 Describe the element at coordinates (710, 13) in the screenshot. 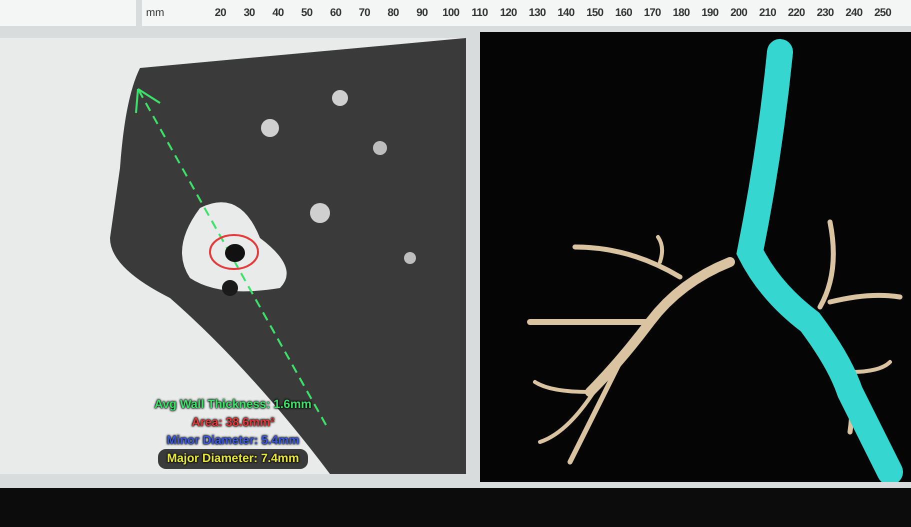

I see `ruler-label: 190` at that location.